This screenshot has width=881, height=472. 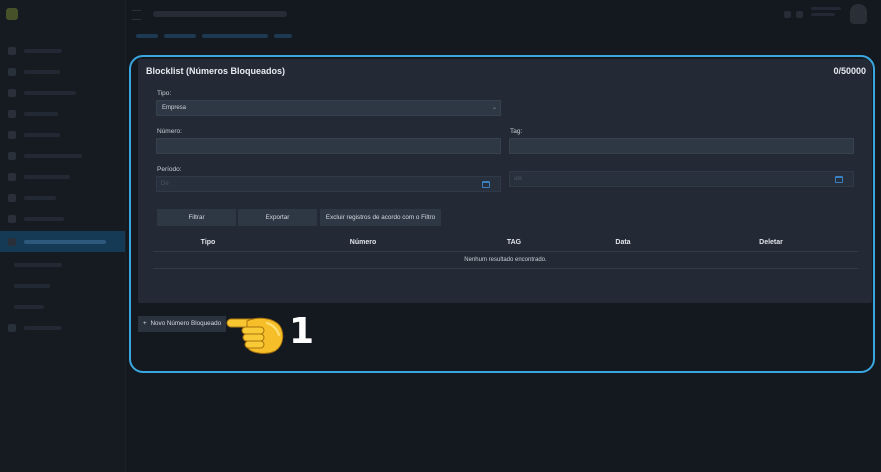 I want to click on top-bar, so click(x=503, y=14).